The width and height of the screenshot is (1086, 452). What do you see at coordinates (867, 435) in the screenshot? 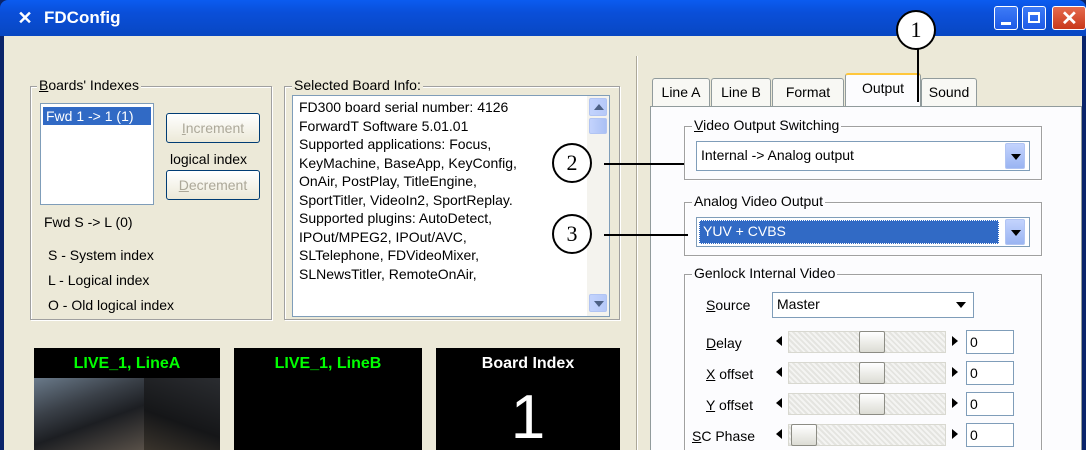
I see `sc-phase-slider` at bounding box center [867, 435].